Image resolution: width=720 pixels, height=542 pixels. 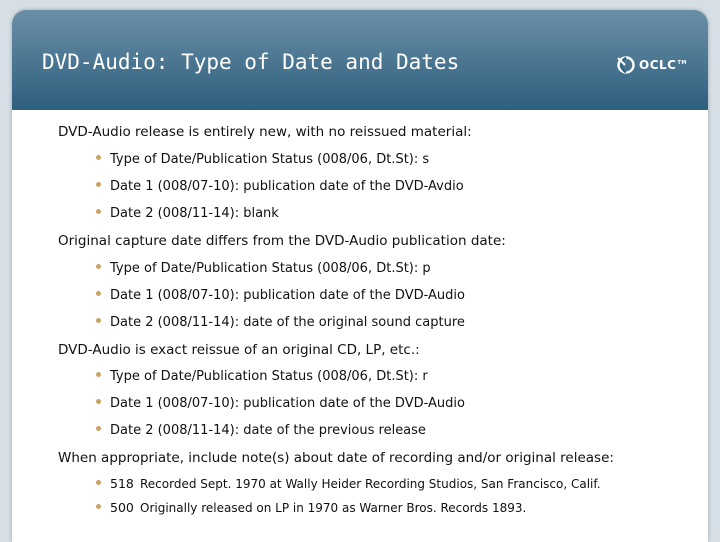 I want to click on slide-title: DVD-Audio: Type of Date and Dates, so click(x=251, y=62).